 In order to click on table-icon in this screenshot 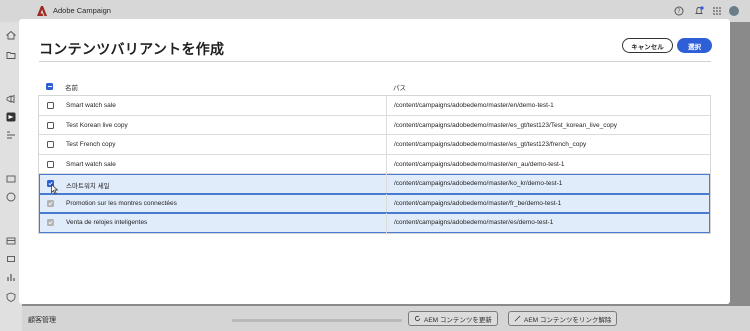, I will do `click(11, 241)`.